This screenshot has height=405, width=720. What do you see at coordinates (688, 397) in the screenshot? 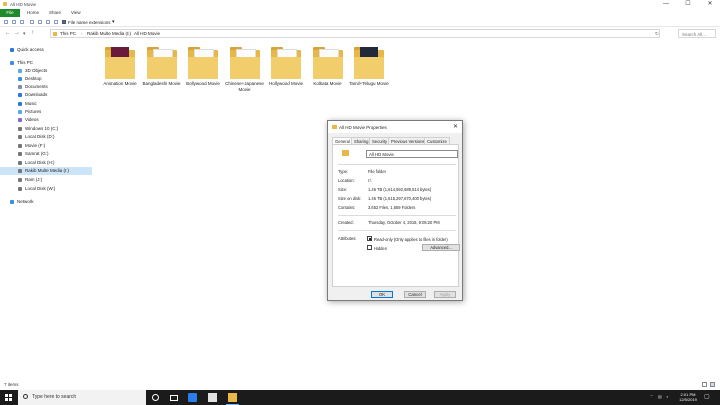
I see `clock: 2:01 PM 12/5/2019` at bounding box center [688, 397].